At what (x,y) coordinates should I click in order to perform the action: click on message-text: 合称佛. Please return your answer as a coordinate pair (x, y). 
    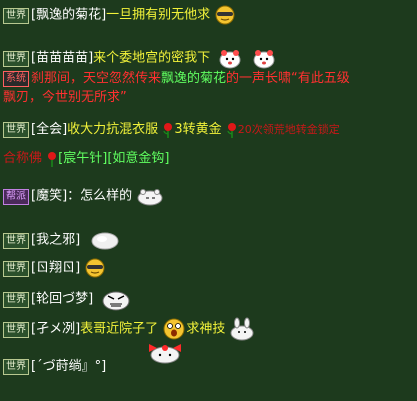
    Looking at the image, I should click on (23, 158).